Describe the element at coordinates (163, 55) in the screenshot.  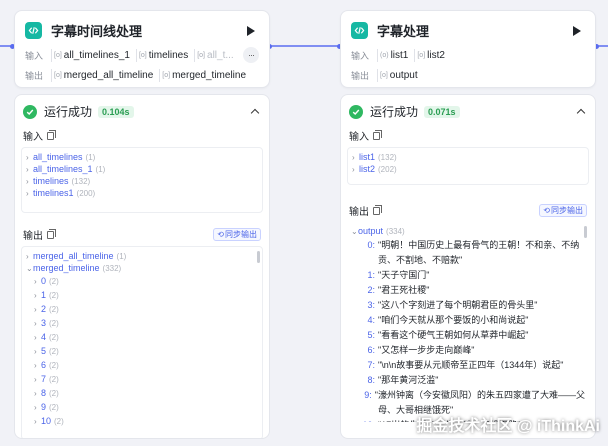
I see `input-pill: [o] timelines` at that location.